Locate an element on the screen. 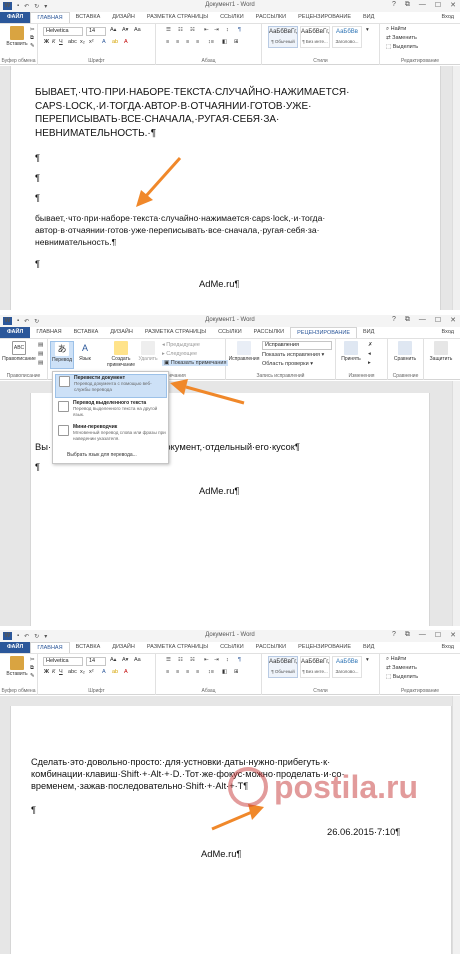 The height and width of the screenshot is (954, 460). change-case-icon: Aa is located at coordinates (137, 30).